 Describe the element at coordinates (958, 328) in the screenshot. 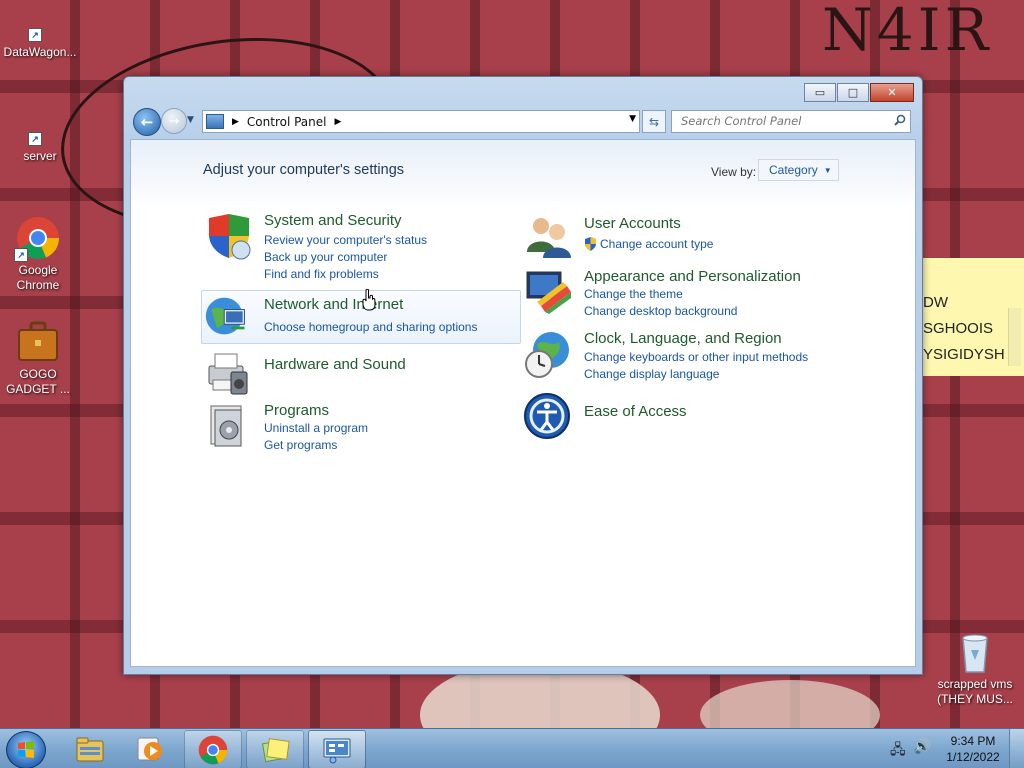

I see `sticky-note-line: SGHOOIS` at that location.